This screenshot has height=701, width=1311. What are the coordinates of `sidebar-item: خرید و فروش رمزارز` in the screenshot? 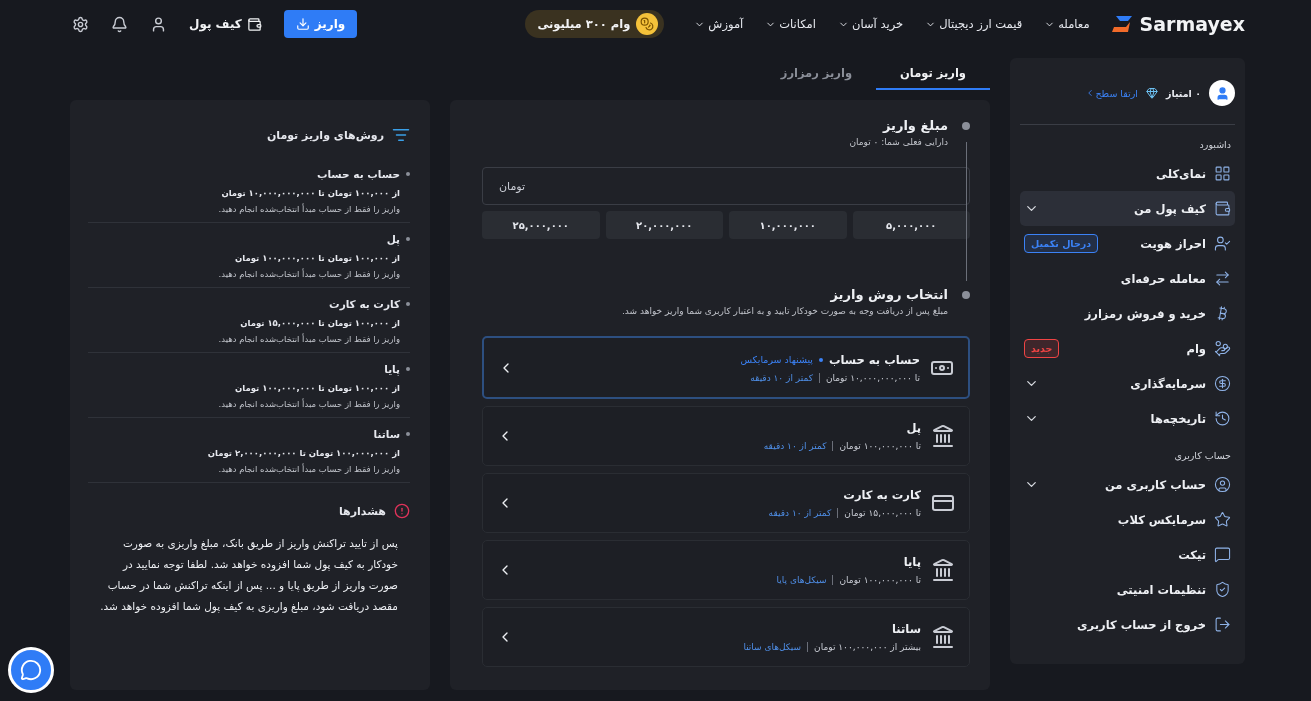 It's located at (1127, 313).